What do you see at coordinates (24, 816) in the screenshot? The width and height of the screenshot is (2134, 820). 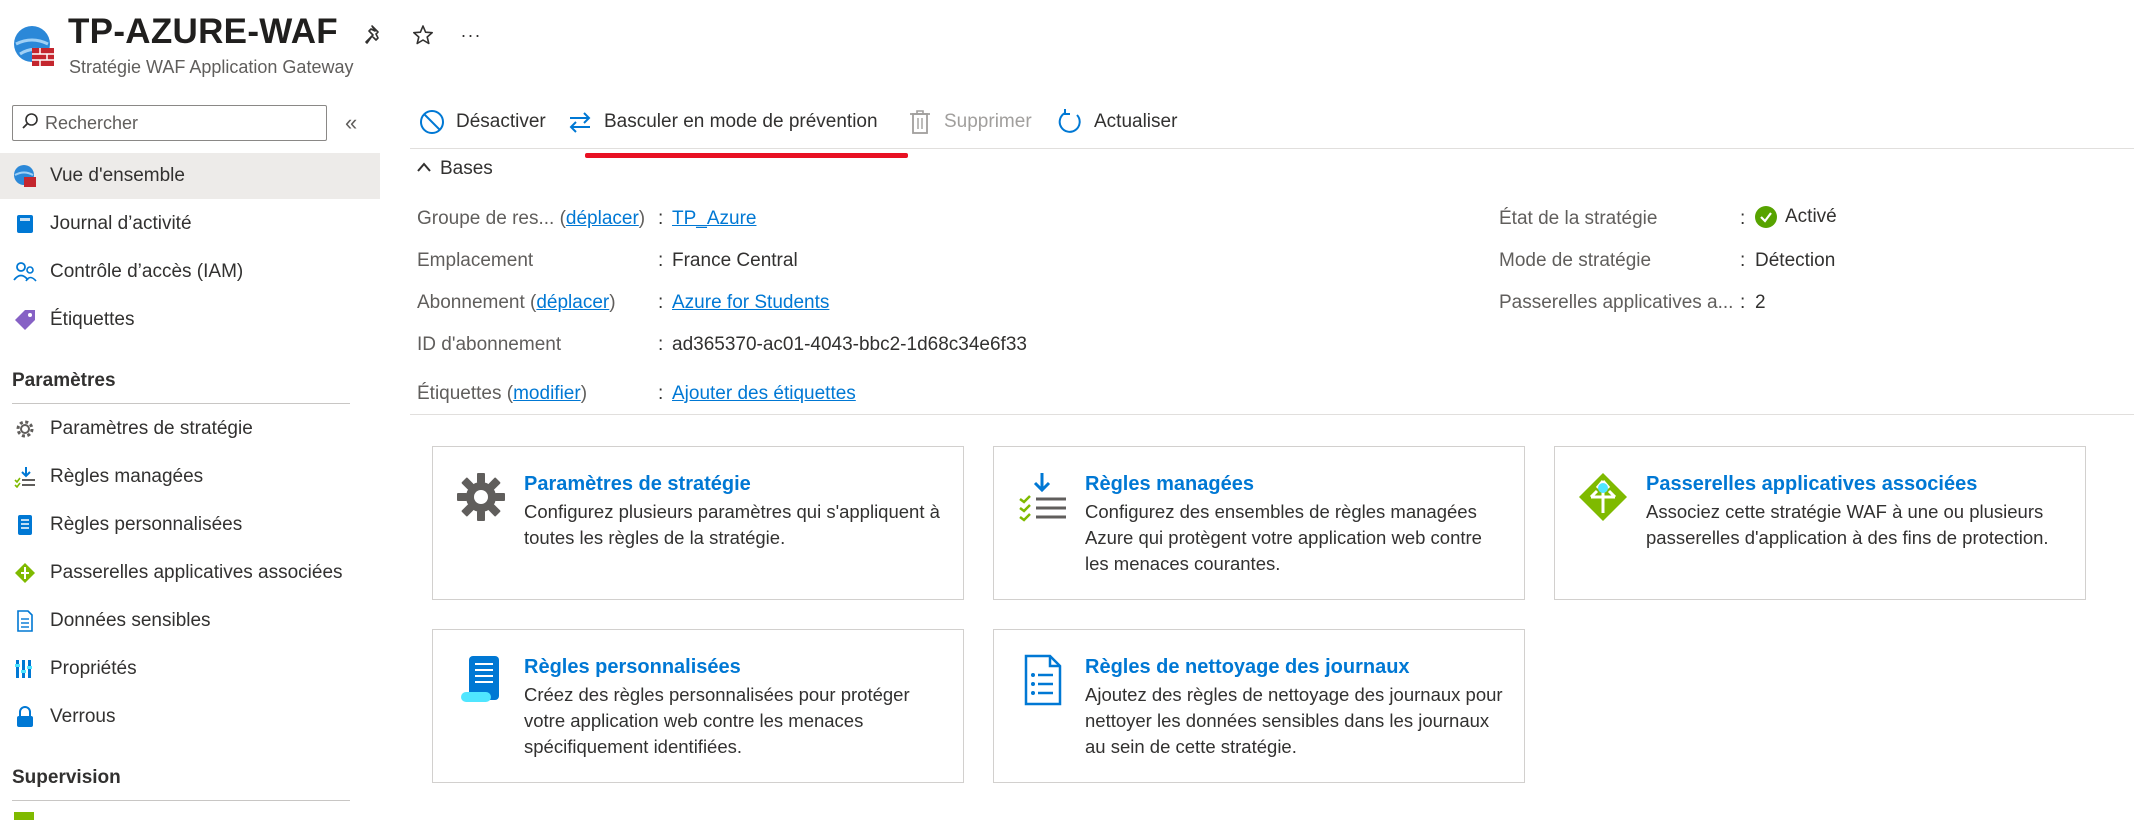 I see `partial-nav-icon` at bounding box center [24, 816].